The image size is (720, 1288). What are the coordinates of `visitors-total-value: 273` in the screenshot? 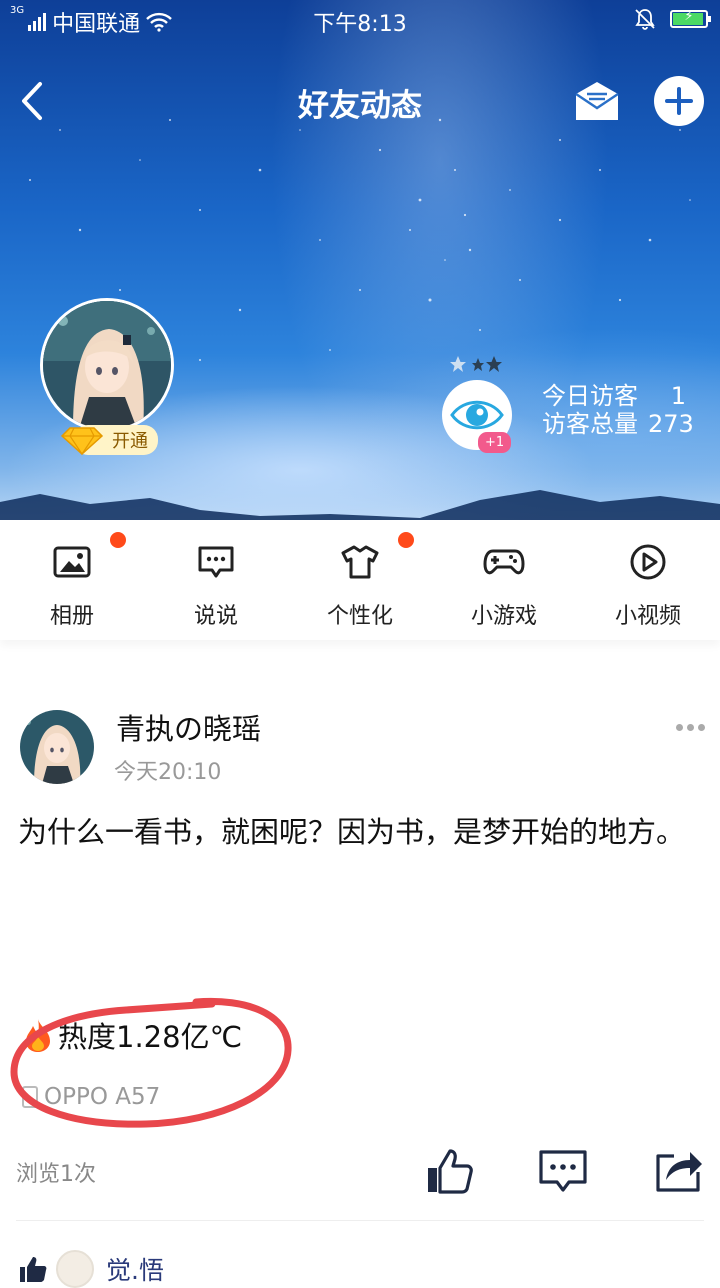 It's located at (671, 424).